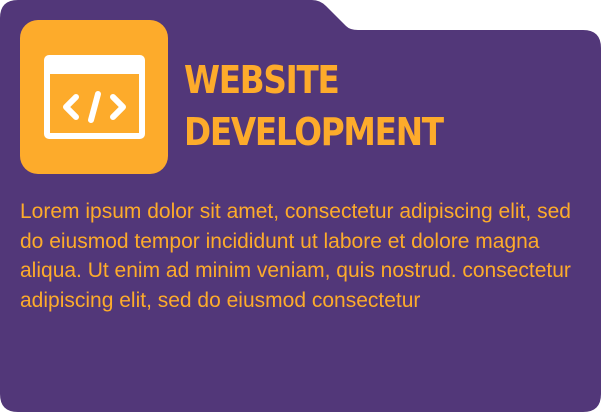 This screenshot has width=601, height=412. What do you see at coordinates (314, 132) in the screenshot?
I see `title-line-2: DEVELOPMENT` at bounding box center [314, 132].